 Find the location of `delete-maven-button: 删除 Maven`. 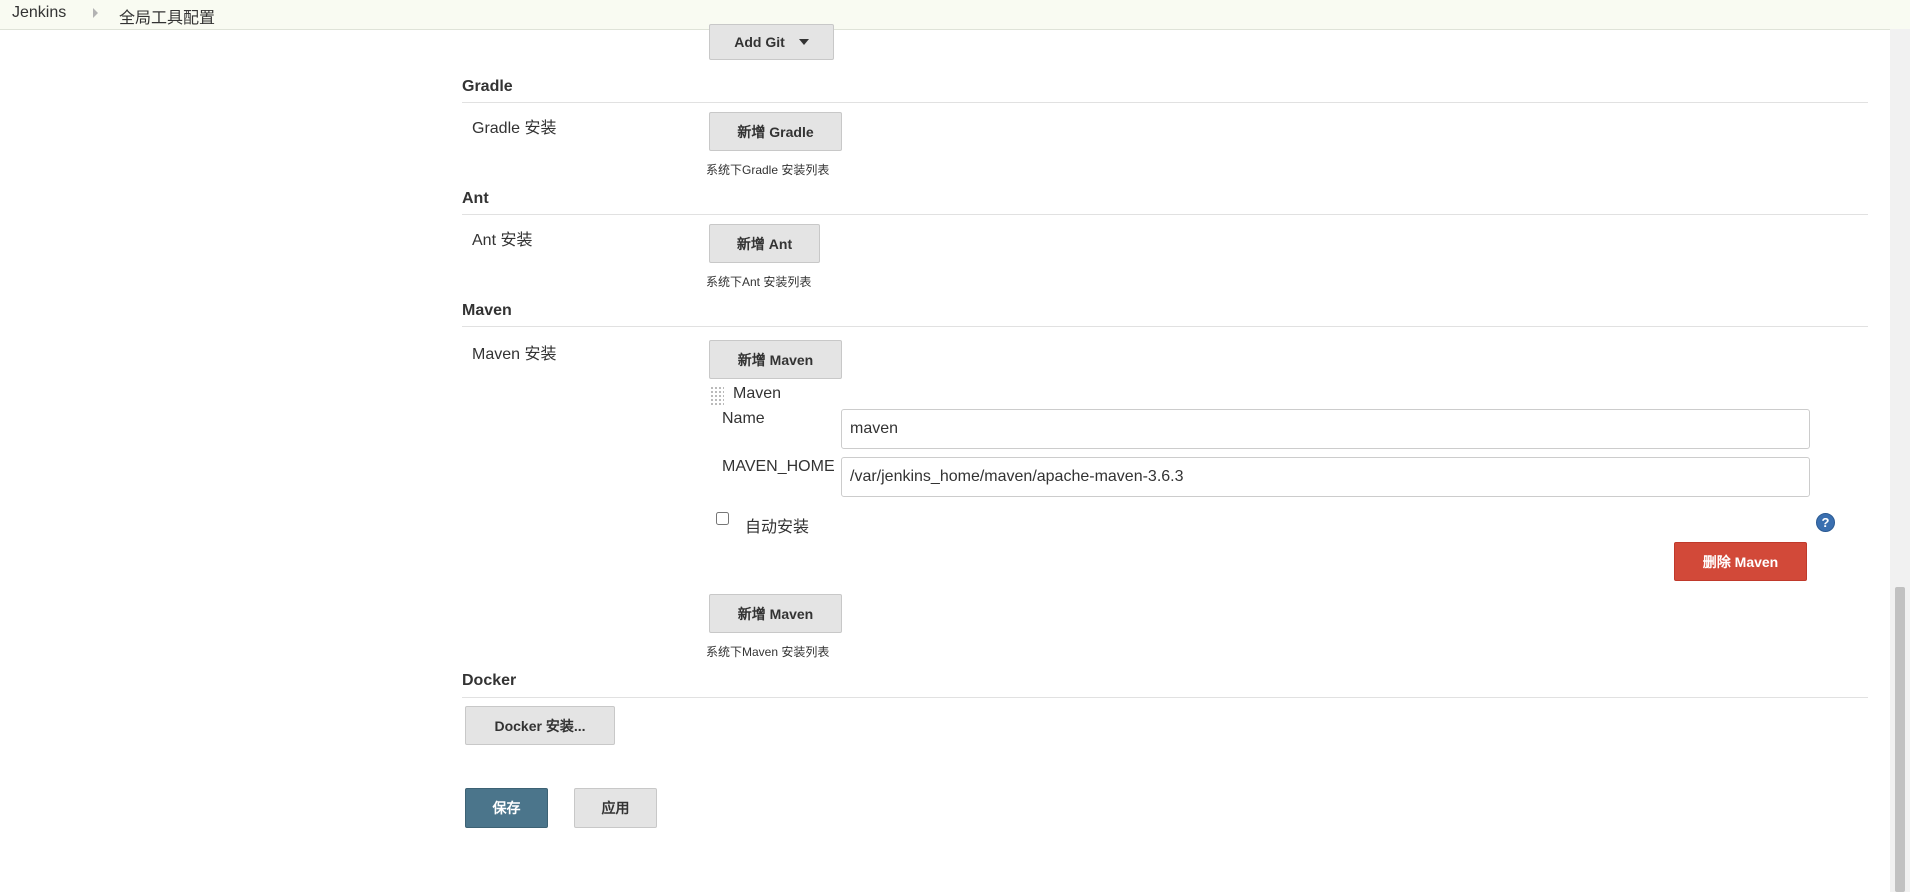

delete-maven-button: 删除 Maven is located at coordinates (1740, 561).